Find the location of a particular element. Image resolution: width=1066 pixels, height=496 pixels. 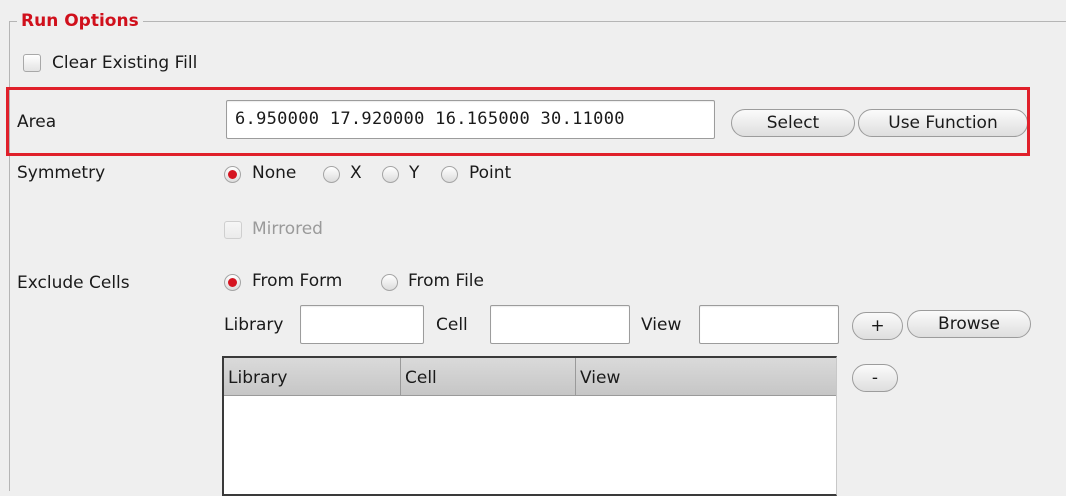

clear-existing-fill-checkbox is located at coordinates (32, 63).